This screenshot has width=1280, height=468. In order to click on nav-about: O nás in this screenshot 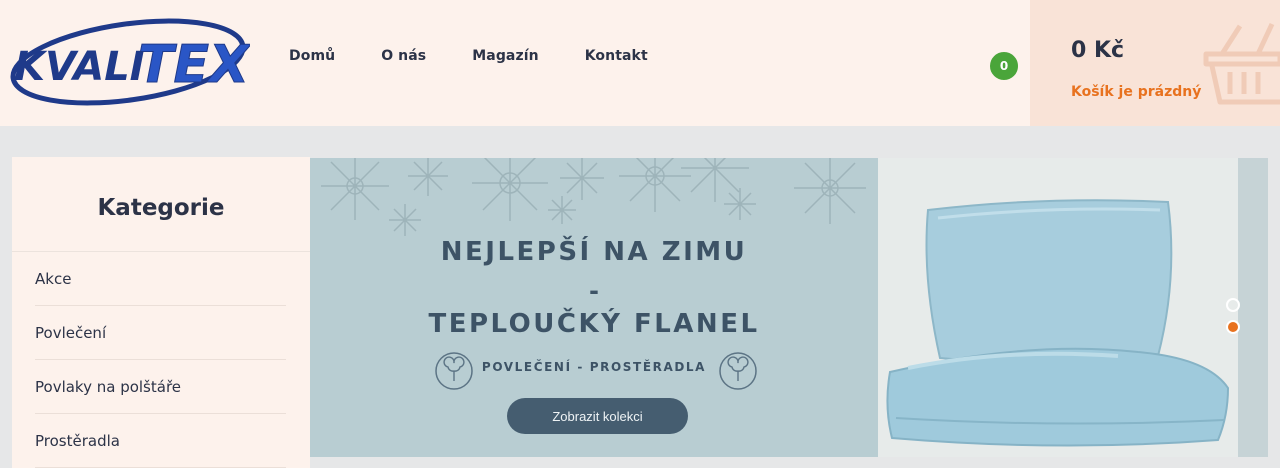, I will do `click(403, 56)`.